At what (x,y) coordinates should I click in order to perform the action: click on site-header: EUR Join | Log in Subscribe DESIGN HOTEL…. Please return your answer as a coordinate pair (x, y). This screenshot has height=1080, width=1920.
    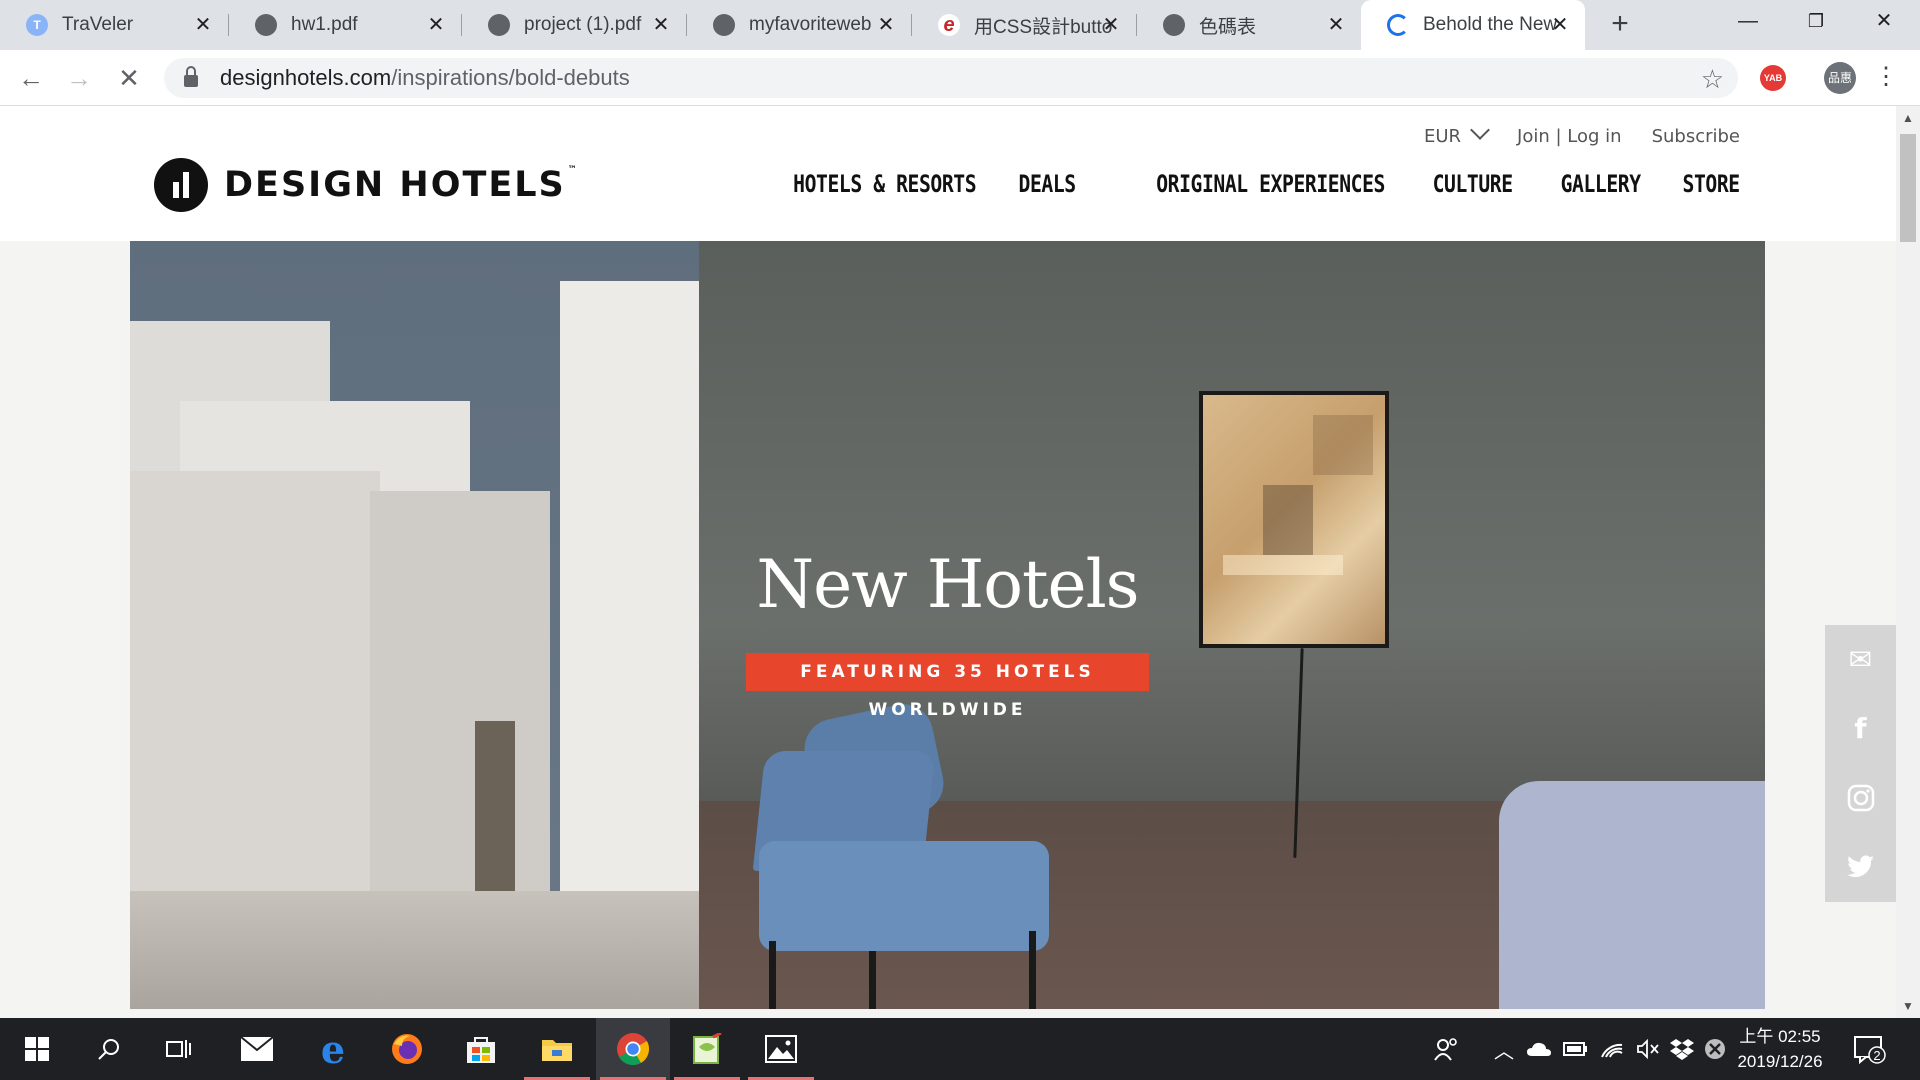
    Looking at the image, I should click on (948, 173).